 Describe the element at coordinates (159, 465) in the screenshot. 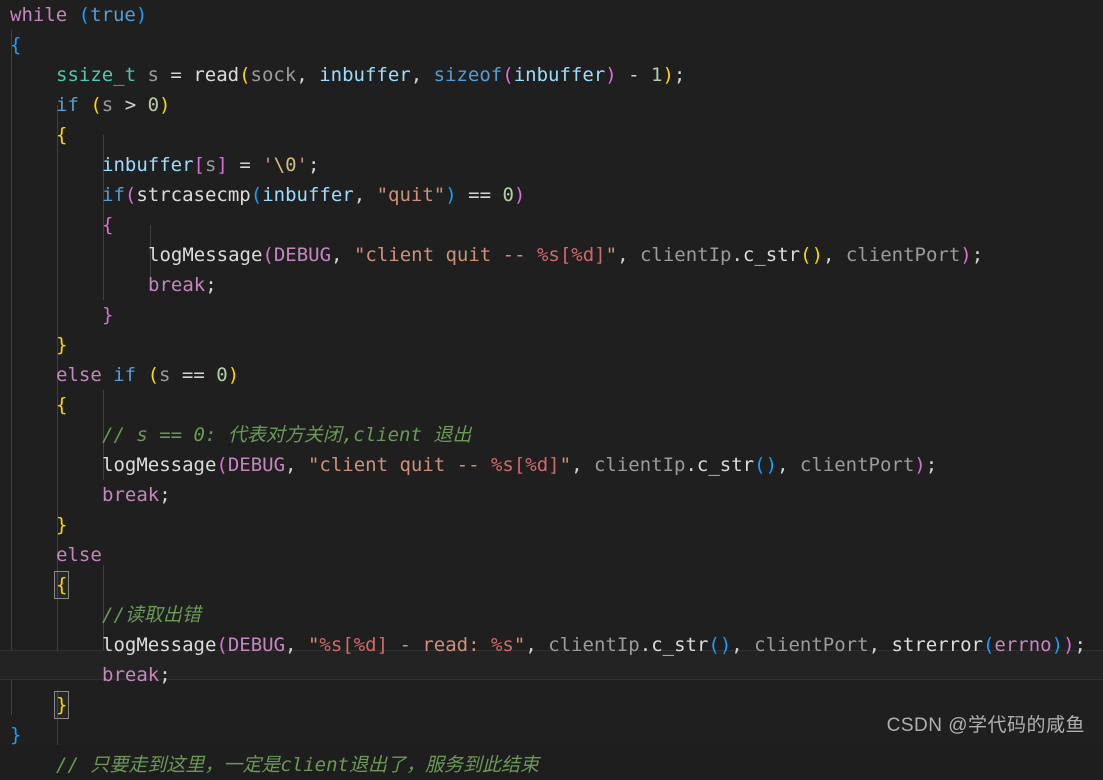

I see `token-fn-logmessage16: logMessage` at that location.